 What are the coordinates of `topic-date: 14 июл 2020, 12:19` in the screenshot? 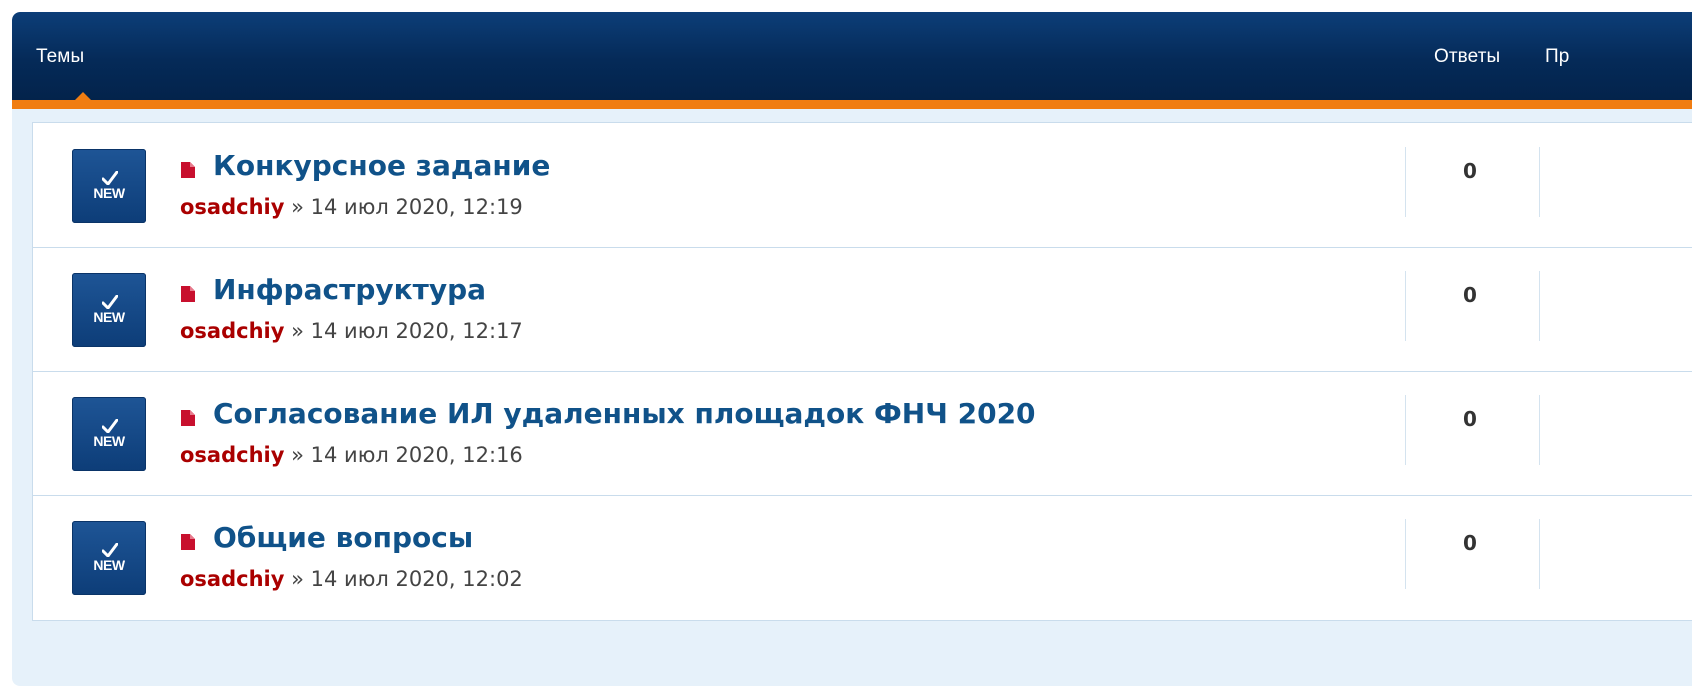 It's located at (416, 207).